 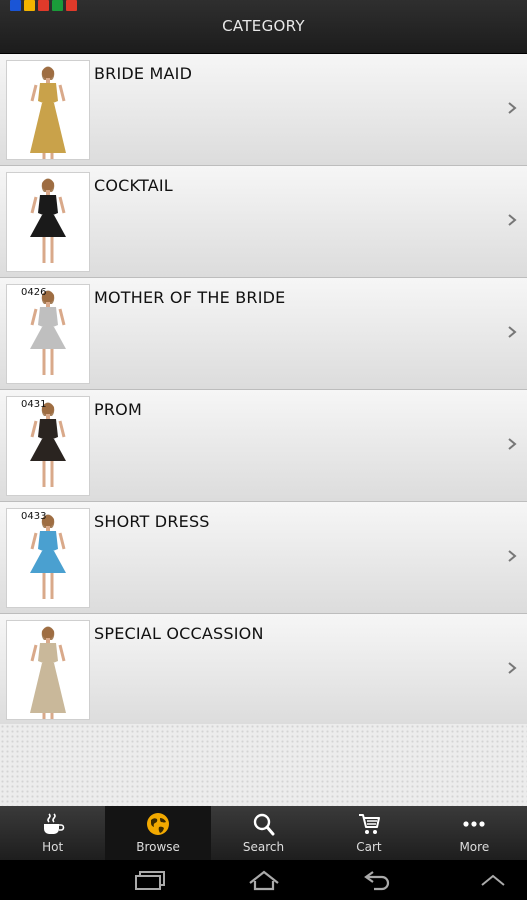 I want to click on recent-apps-button, so click(x=150, y=880).